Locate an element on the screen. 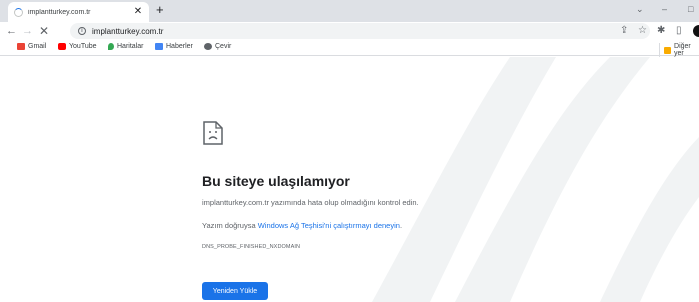  bookmark-label: Haritalar is located at coordinates (130, 46).